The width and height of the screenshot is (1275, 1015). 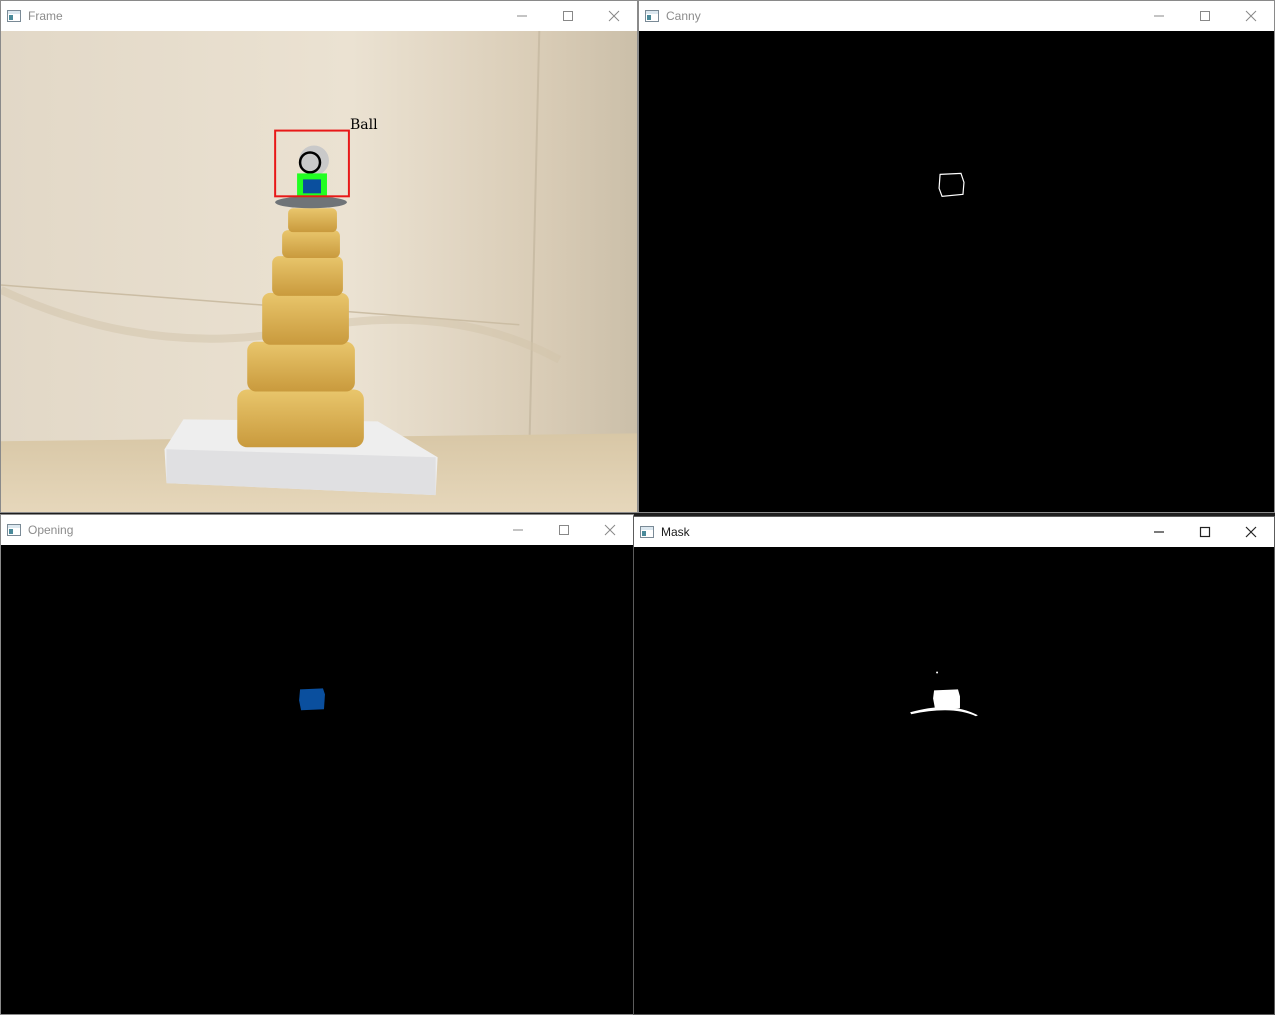 What do you see at coordinates (317, 530) in the screenshot?
I see `opening-titlebar: Opening` at bounding box center [317, 530].